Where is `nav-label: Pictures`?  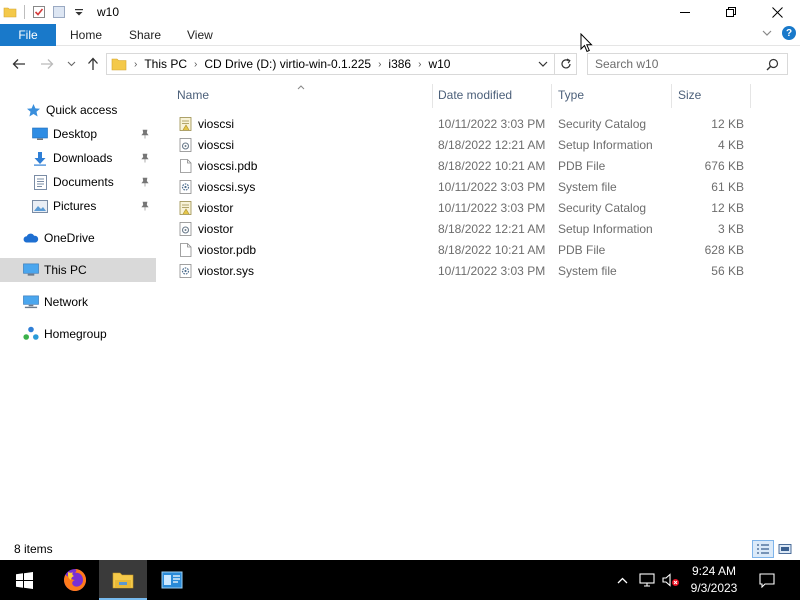 nav-label: Pictures is located at coordinates (75, 206).